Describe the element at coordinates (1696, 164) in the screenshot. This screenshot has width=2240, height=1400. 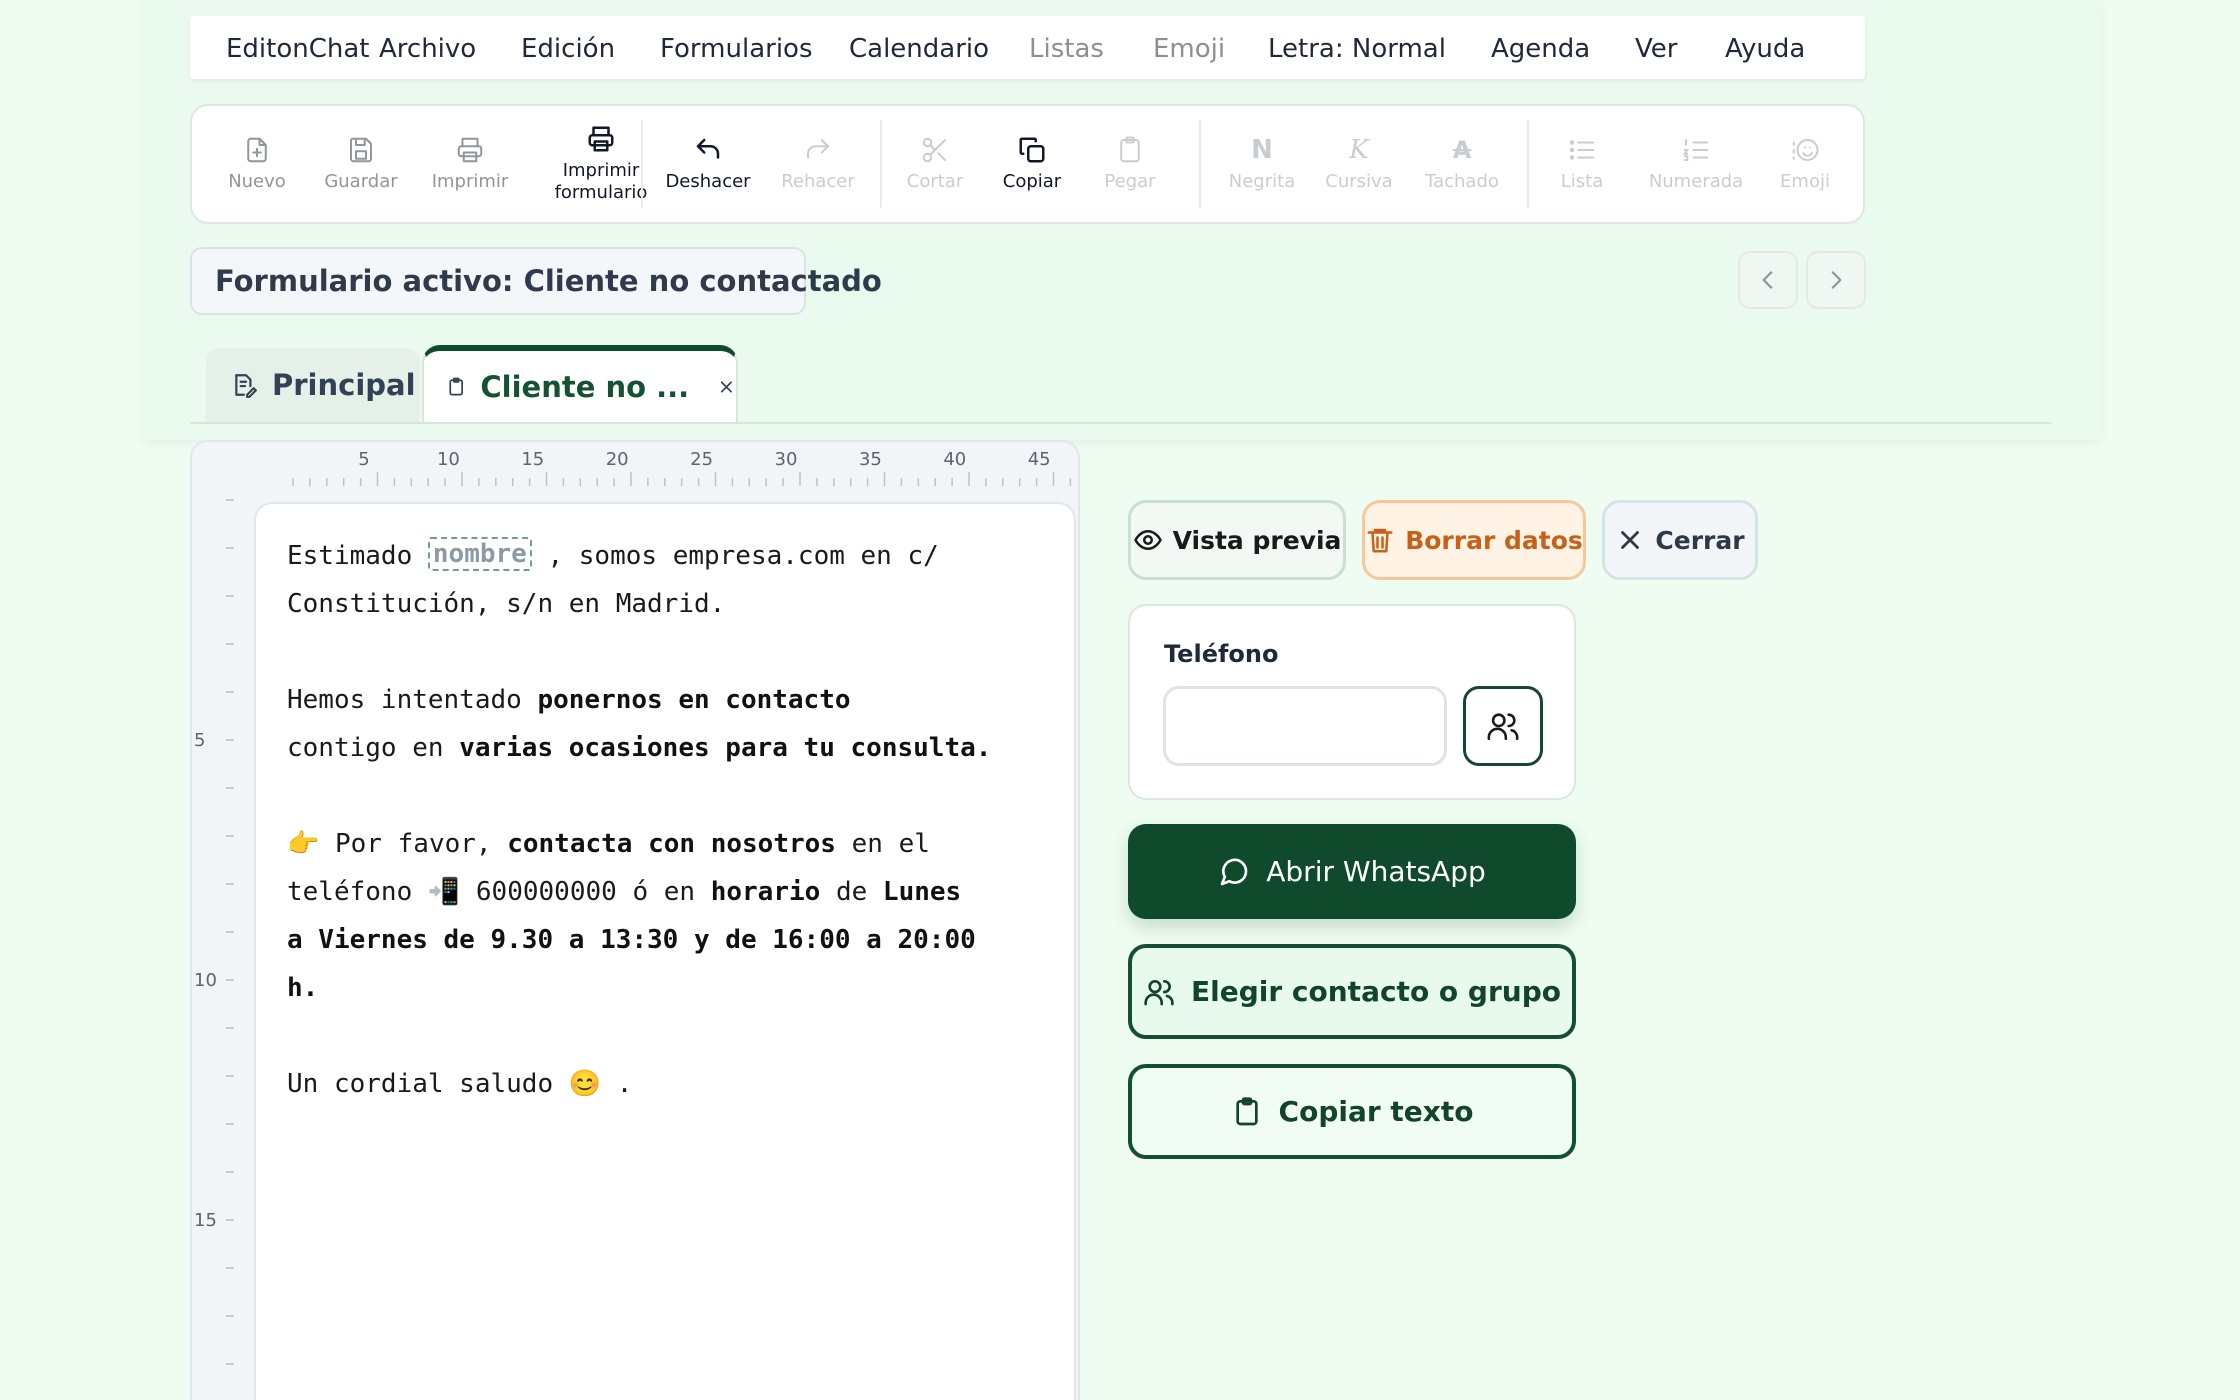
I see `numerada-button: Numerada` at that location.